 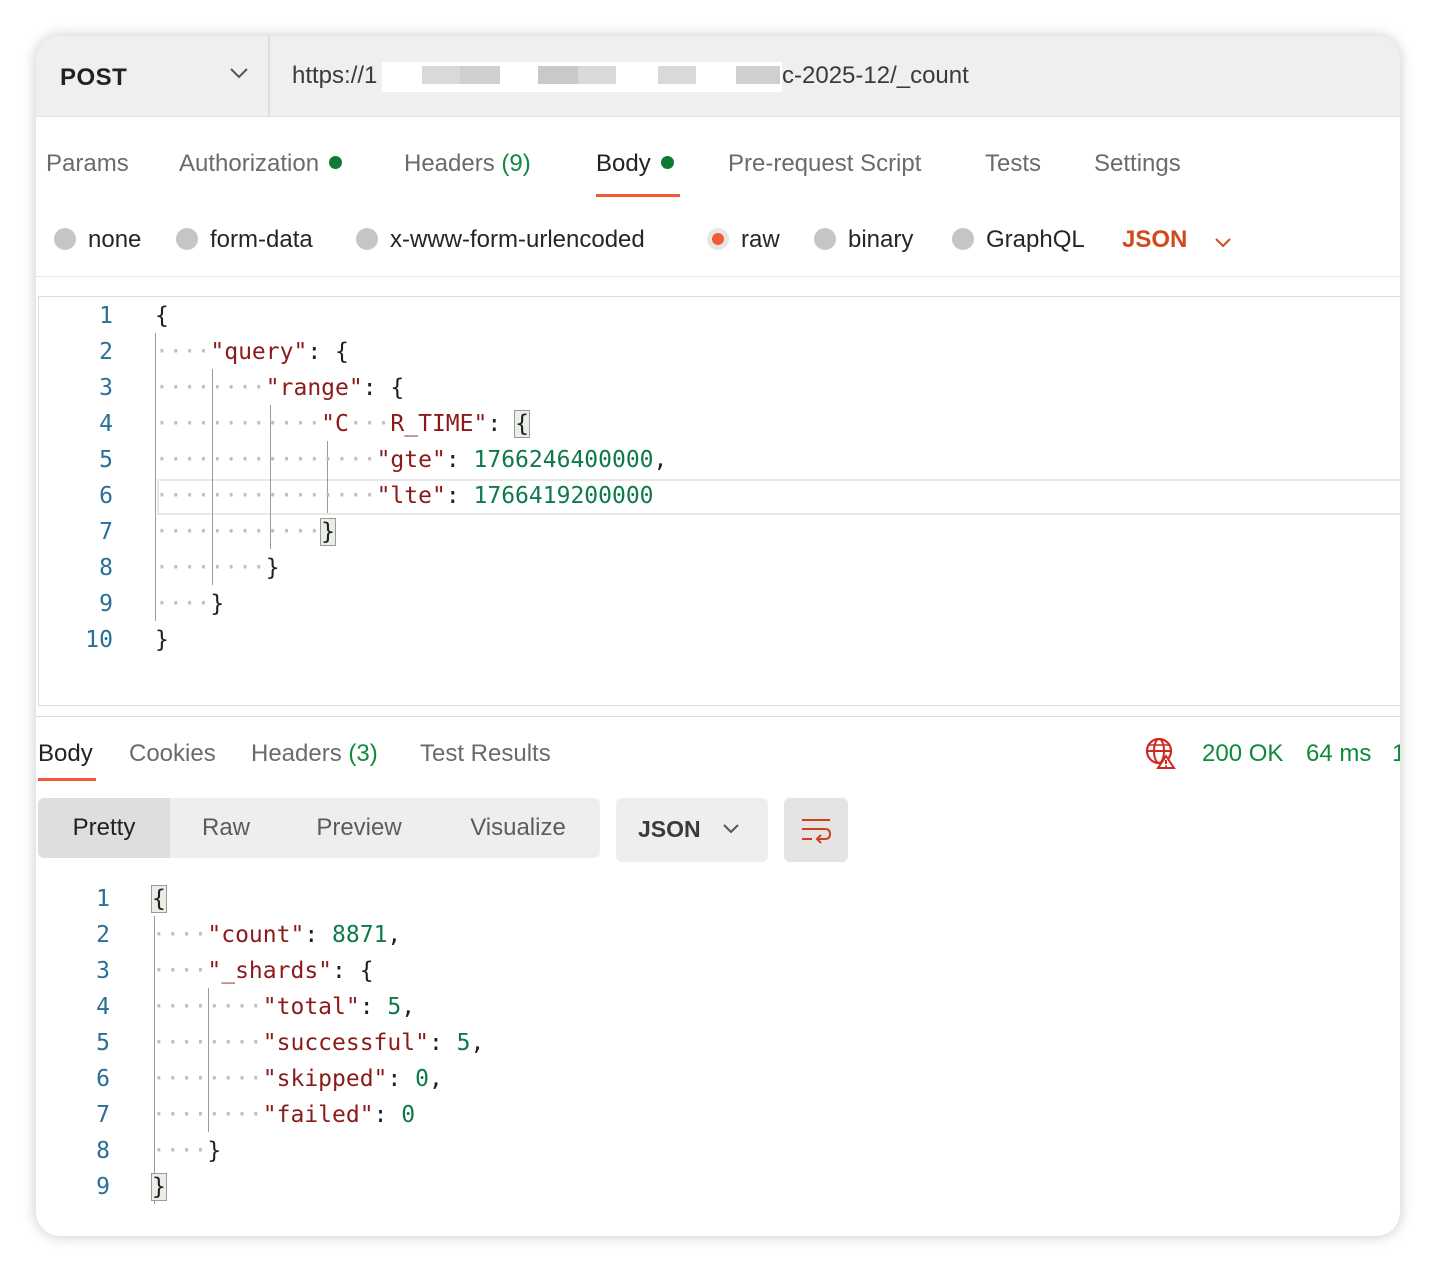 What do you see at coordinates (404, 496) in the screenshot?
I see `code-line: ················"lte": 1766419200000` at bounding box center [404, 496].